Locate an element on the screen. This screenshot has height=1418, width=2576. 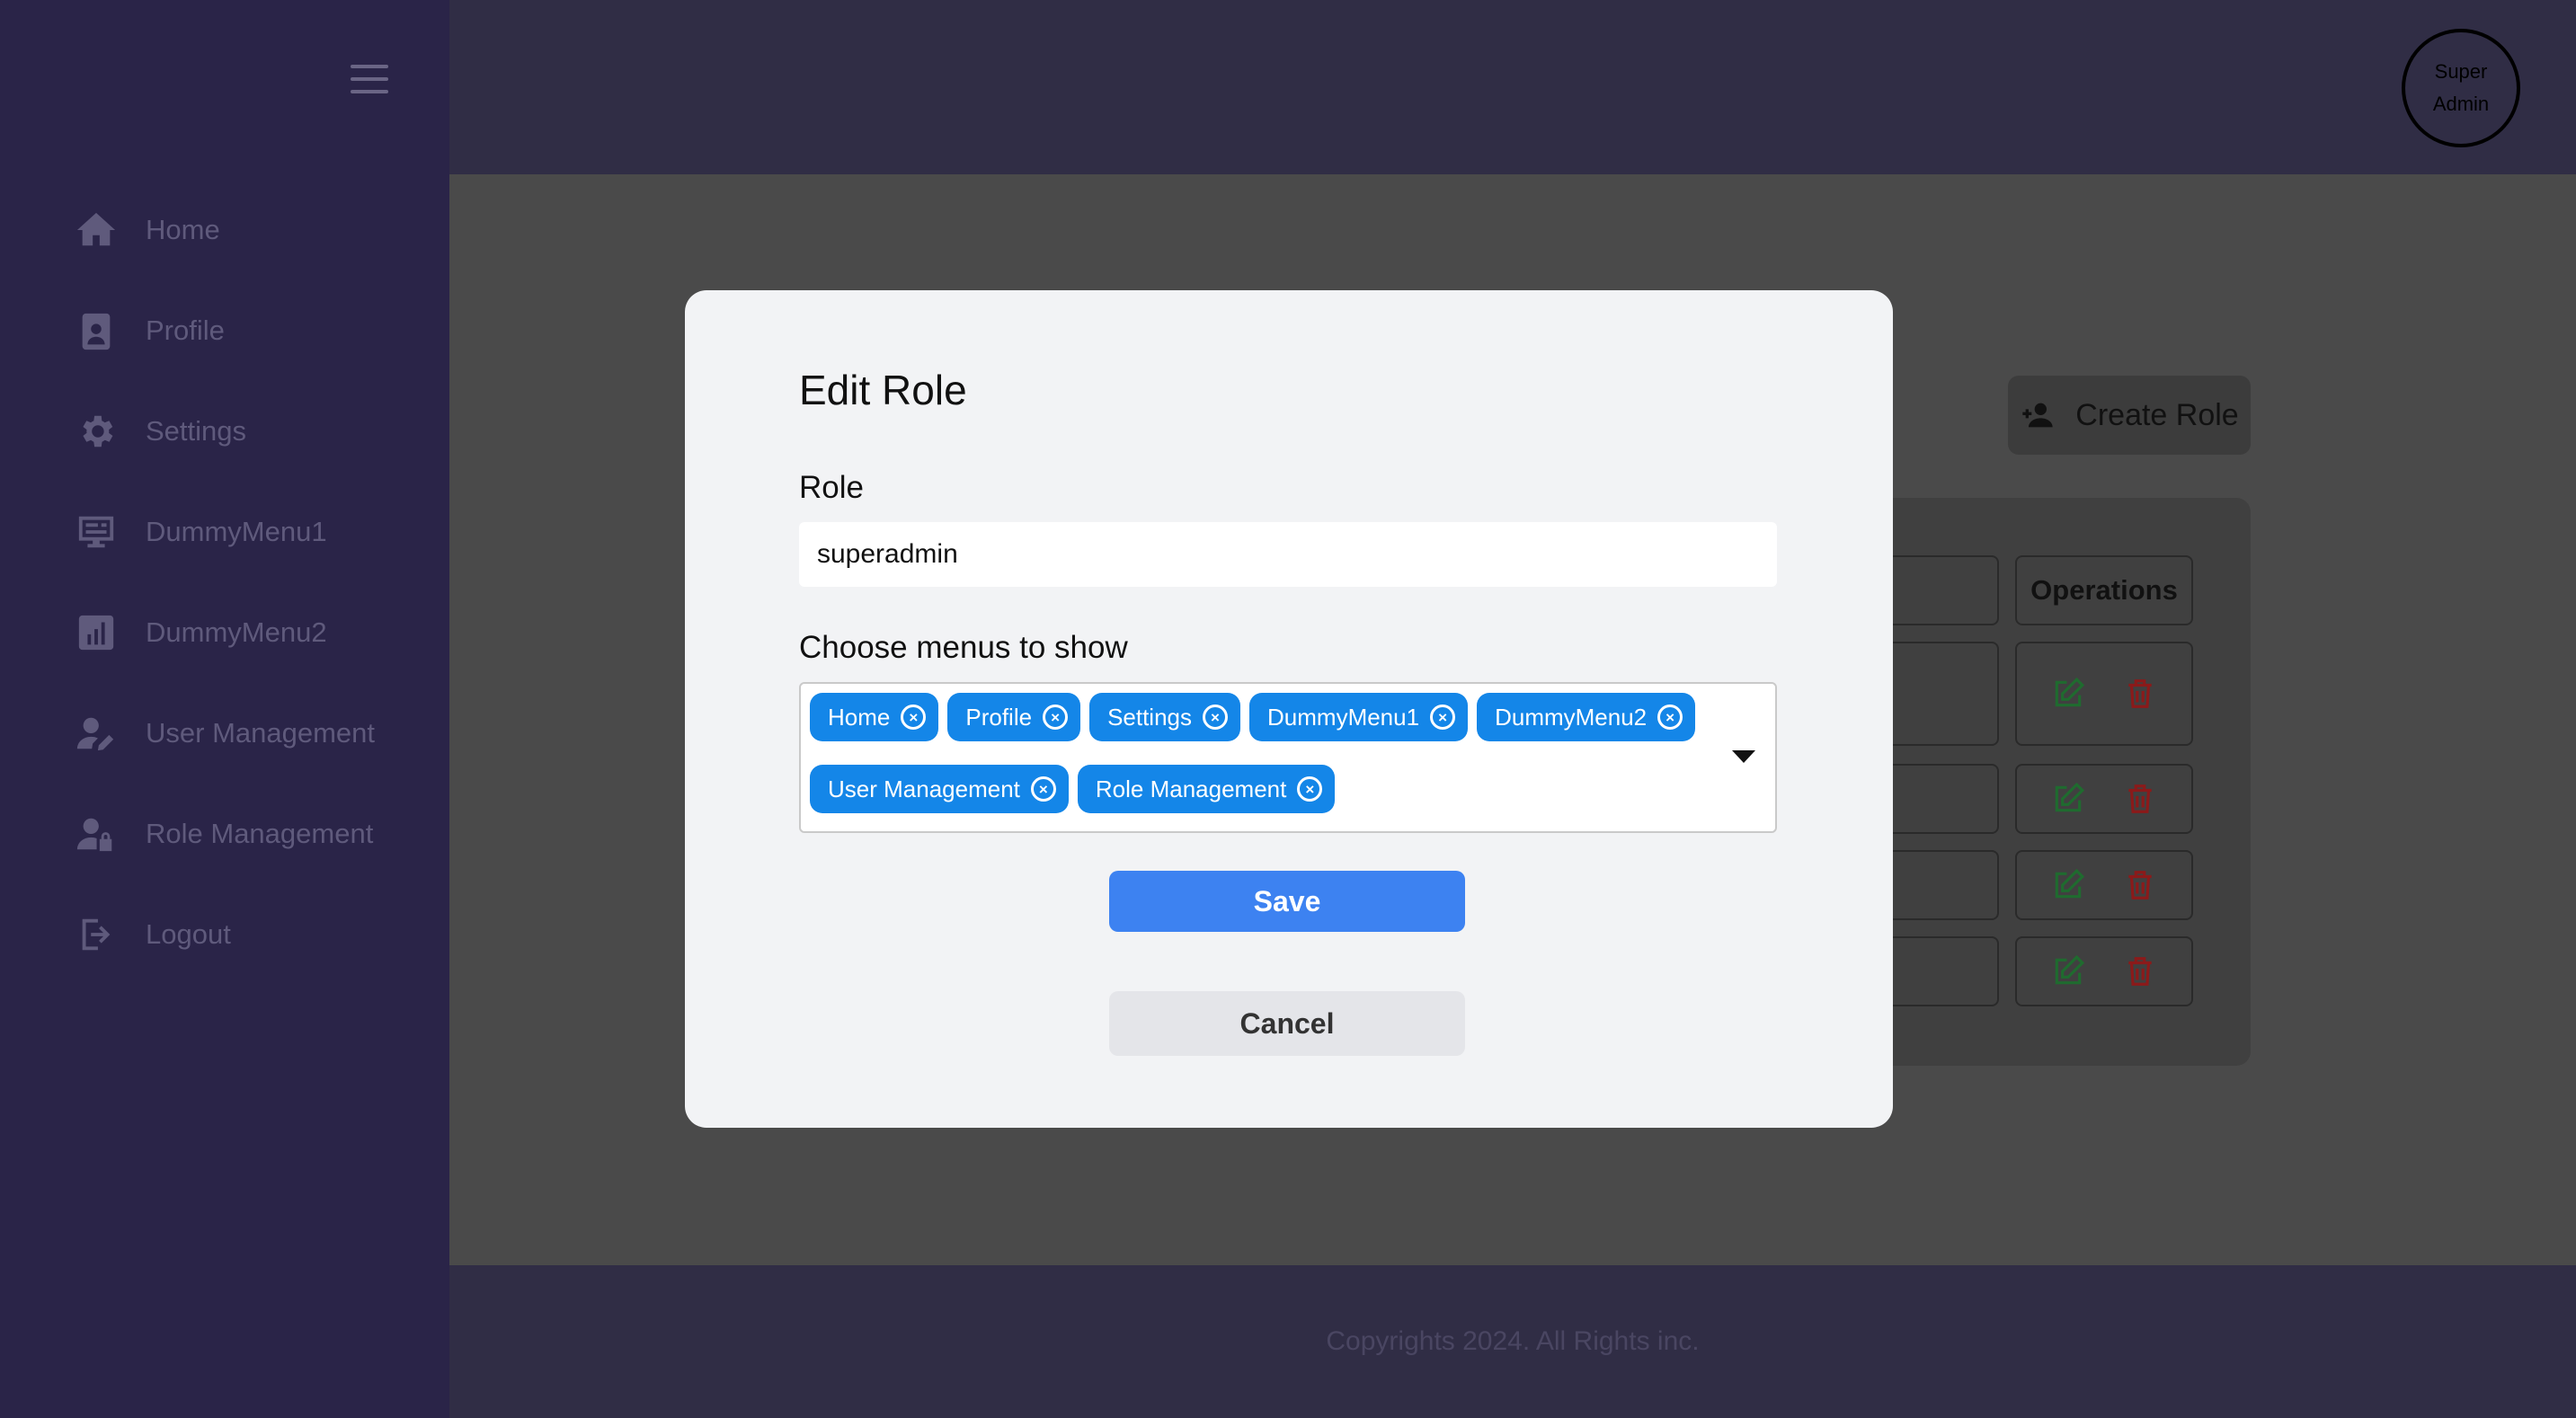
sidebar-item-label: Home is located at coordinates (183, 229).